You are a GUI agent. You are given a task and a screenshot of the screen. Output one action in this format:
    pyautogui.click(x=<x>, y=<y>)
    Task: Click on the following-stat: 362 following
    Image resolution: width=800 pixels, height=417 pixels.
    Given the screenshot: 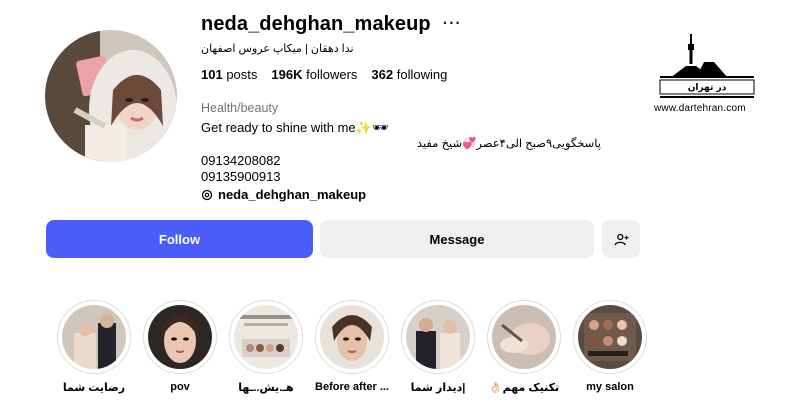 What is the action you would take?
    pyautogui.click(x=409, y=74)
    